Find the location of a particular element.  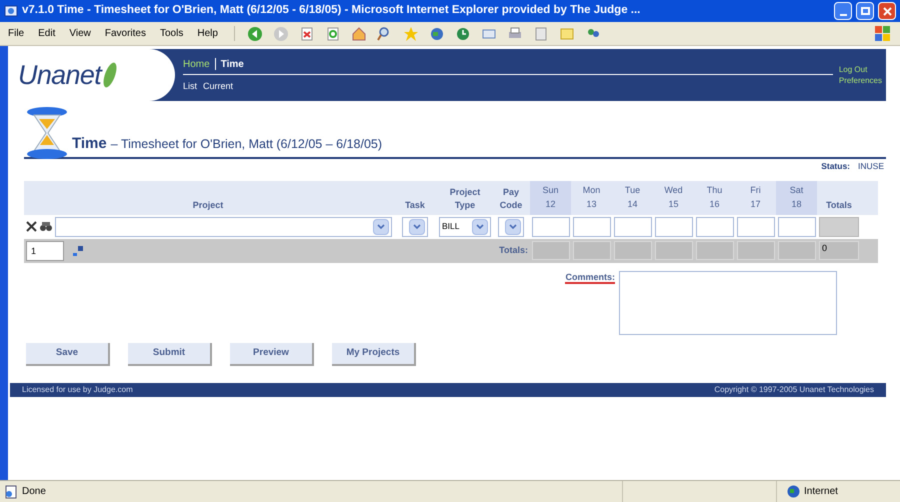

day-date: 15 is located at coordinates (673, 204).